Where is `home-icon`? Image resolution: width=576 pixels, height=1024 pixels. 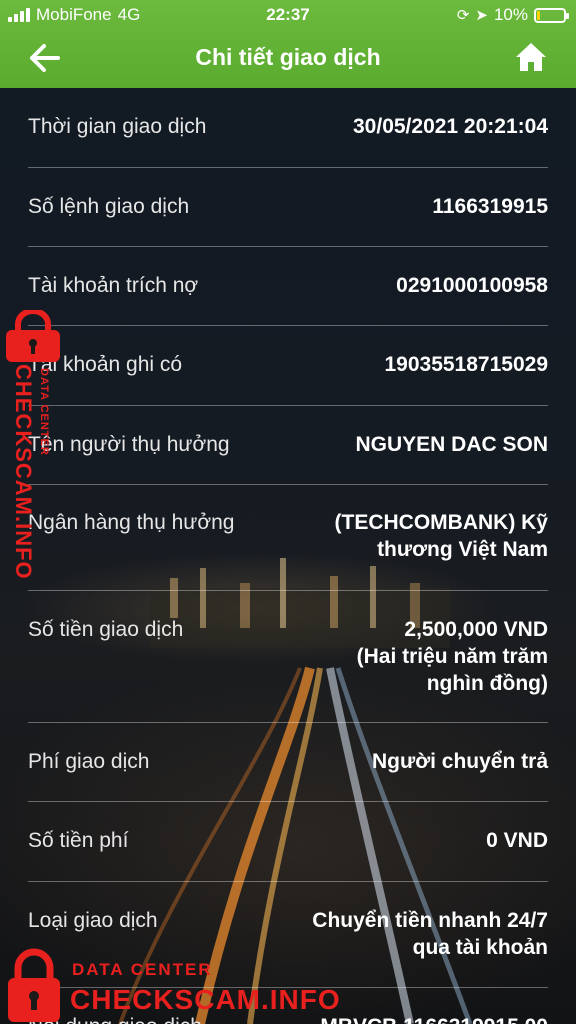 home-icon is located at coordinates (531, 57).